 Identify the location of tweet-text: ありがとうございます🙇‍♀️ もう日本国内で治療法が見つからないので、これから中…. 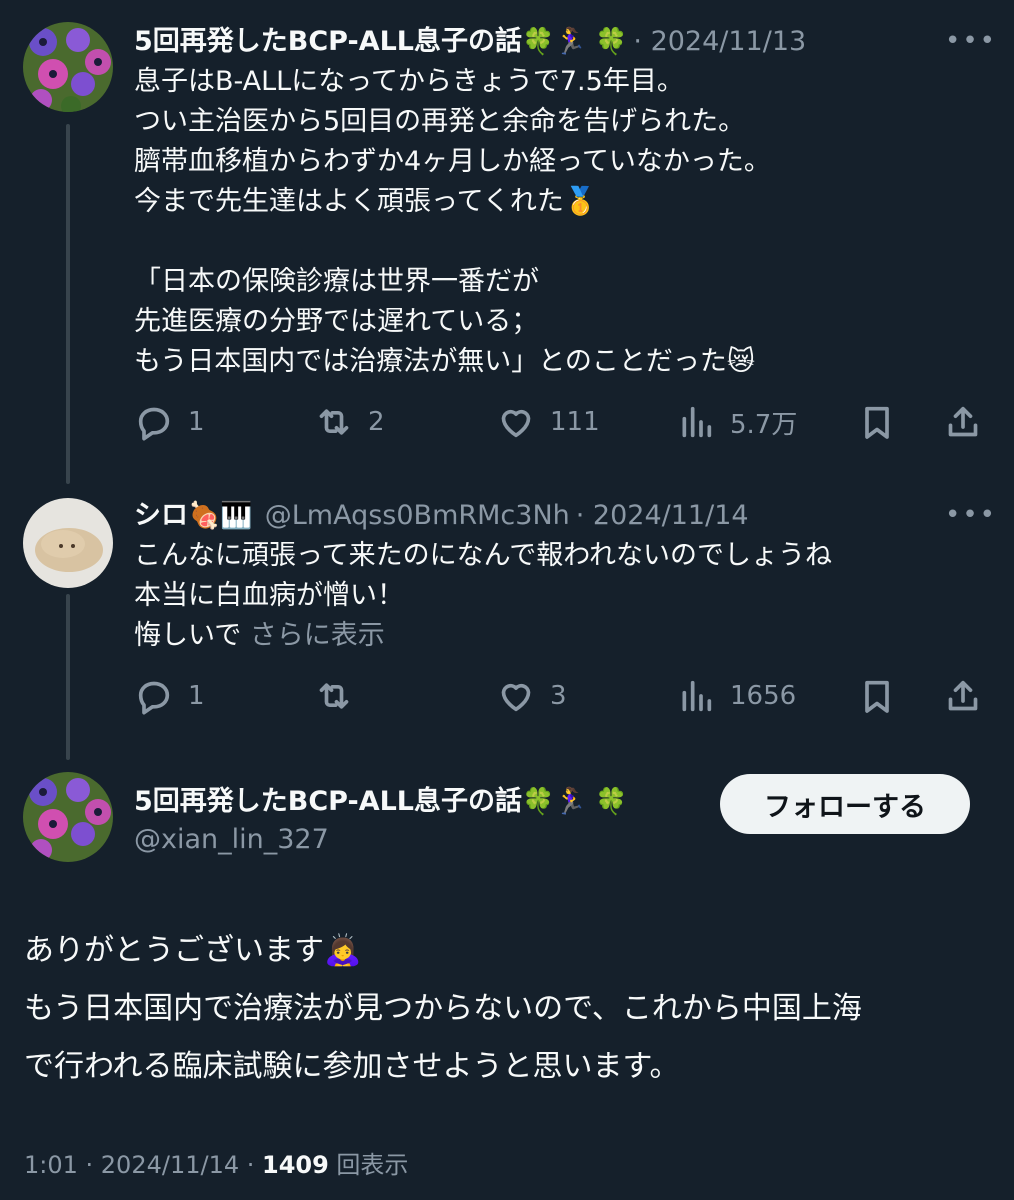
(443, 1008).